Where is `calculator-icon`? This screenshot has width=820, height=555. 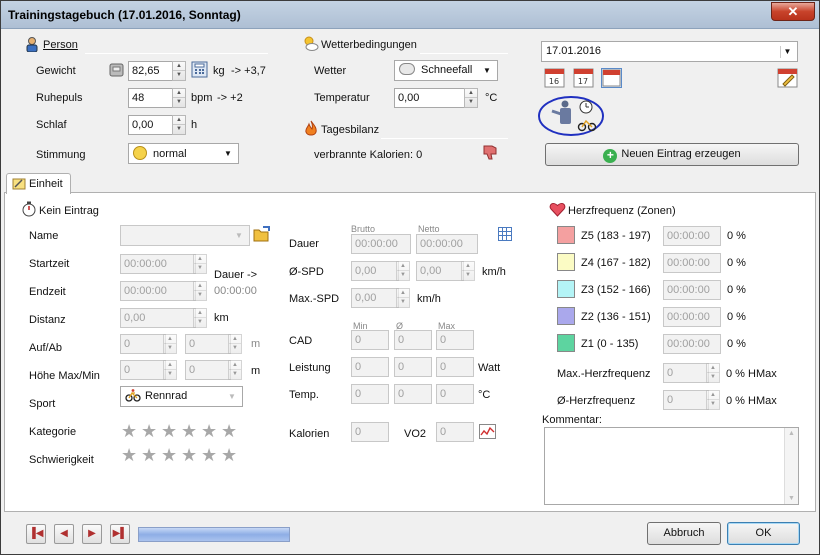 calculator-icon is located at coordinates (199, 69).